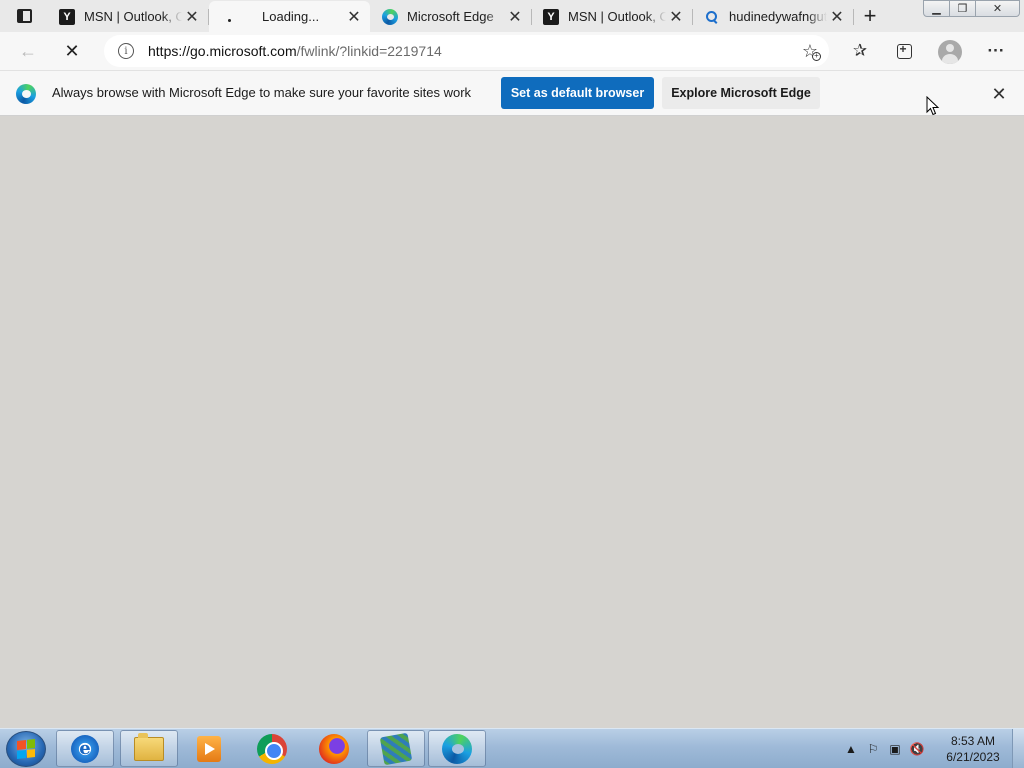 The width and height of the screenshot is (1024, 768). I want to click on network-app-icon, so click(396, 748).